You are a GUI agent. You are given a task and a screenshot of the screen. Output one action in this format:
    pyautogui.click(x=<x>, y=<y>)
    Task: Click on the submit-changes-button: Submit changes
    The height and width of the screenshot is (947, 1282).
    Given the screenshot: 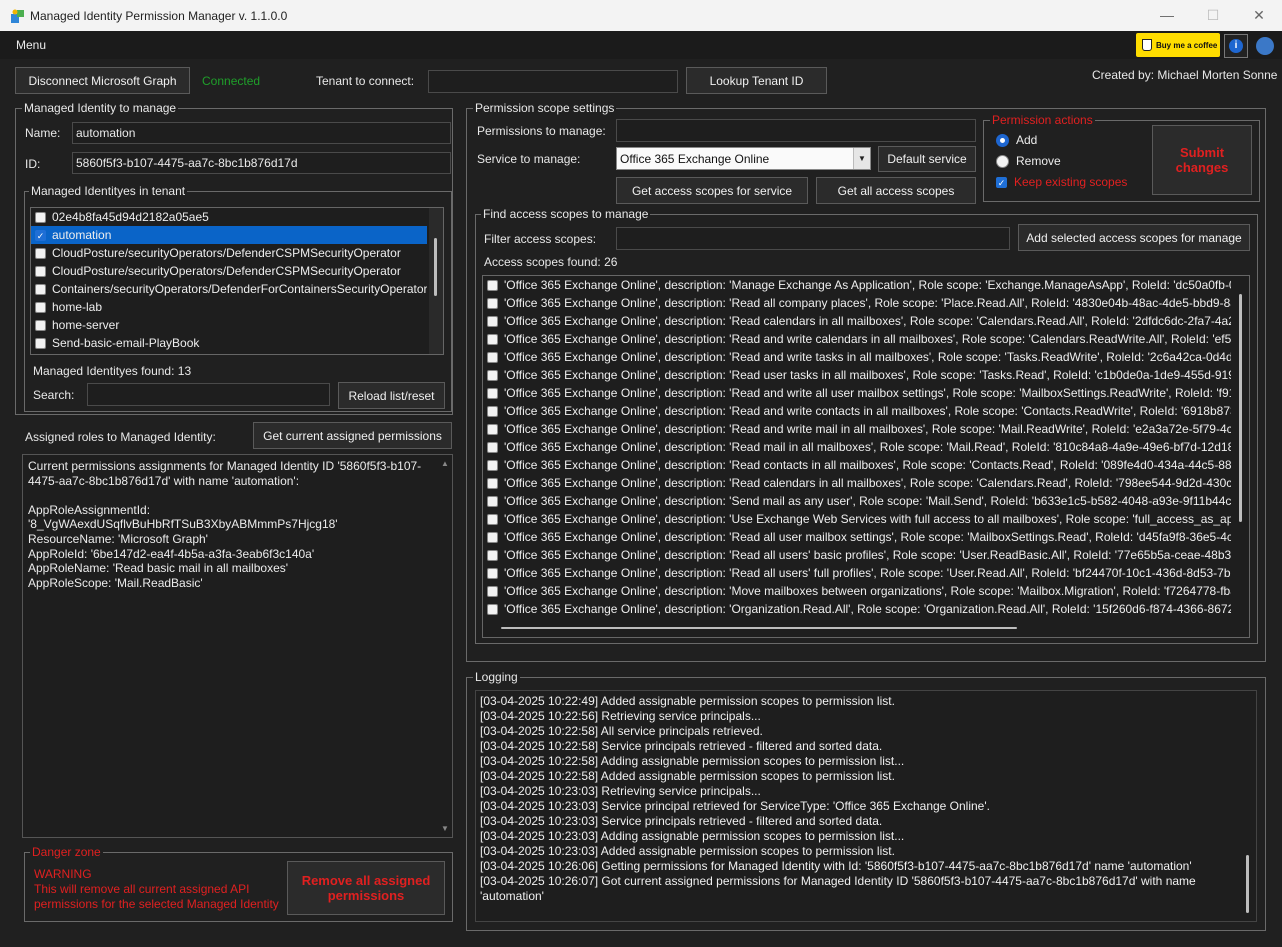 What is the action you would take?
    pyautogui.click(x=1202, y=160)
    